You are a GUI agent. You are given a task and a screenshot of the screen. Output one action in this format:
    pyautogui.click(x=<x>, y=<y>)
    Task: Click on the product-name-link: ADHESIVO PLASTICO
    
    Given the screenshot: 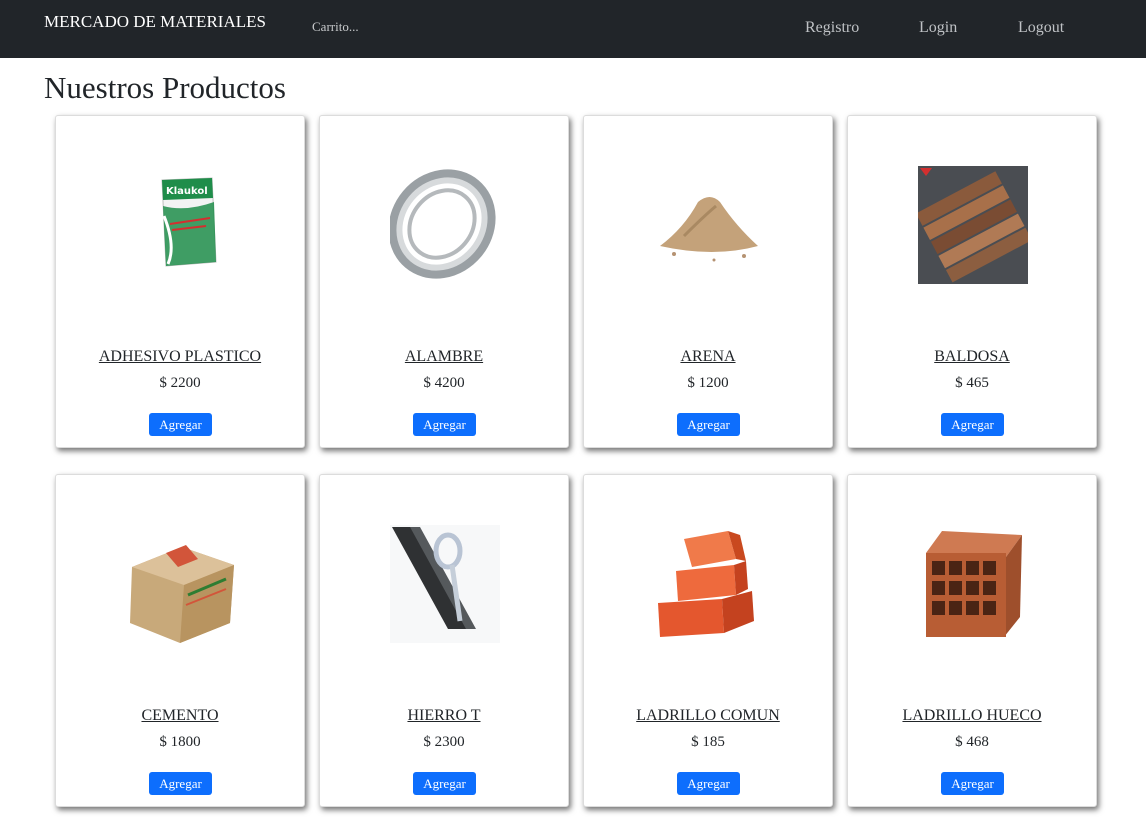 What is the action you would take?
    pyautogui.click(x=180, y=357)
    